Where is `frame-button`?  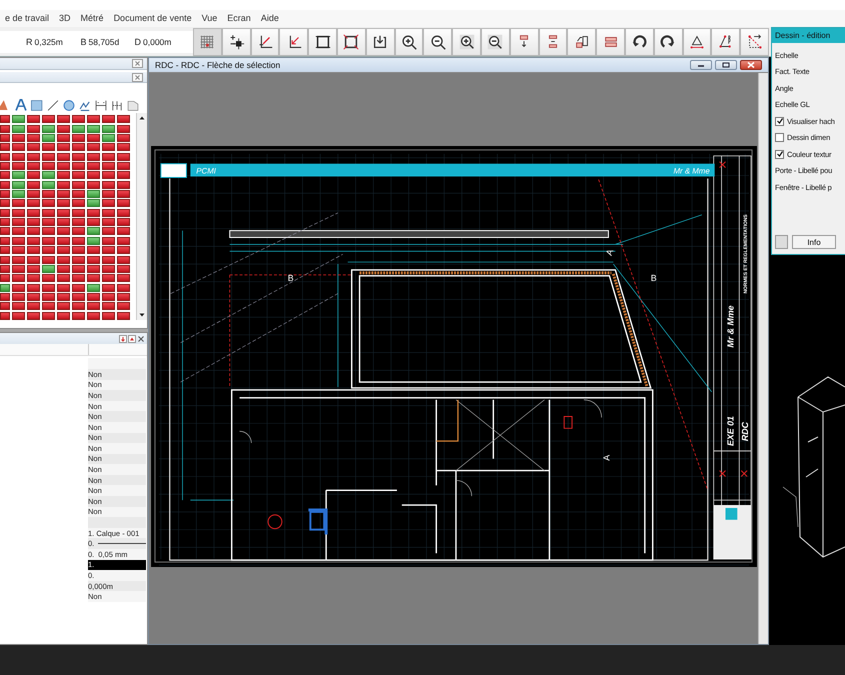
frame-button is located at coordinates (322, 42).